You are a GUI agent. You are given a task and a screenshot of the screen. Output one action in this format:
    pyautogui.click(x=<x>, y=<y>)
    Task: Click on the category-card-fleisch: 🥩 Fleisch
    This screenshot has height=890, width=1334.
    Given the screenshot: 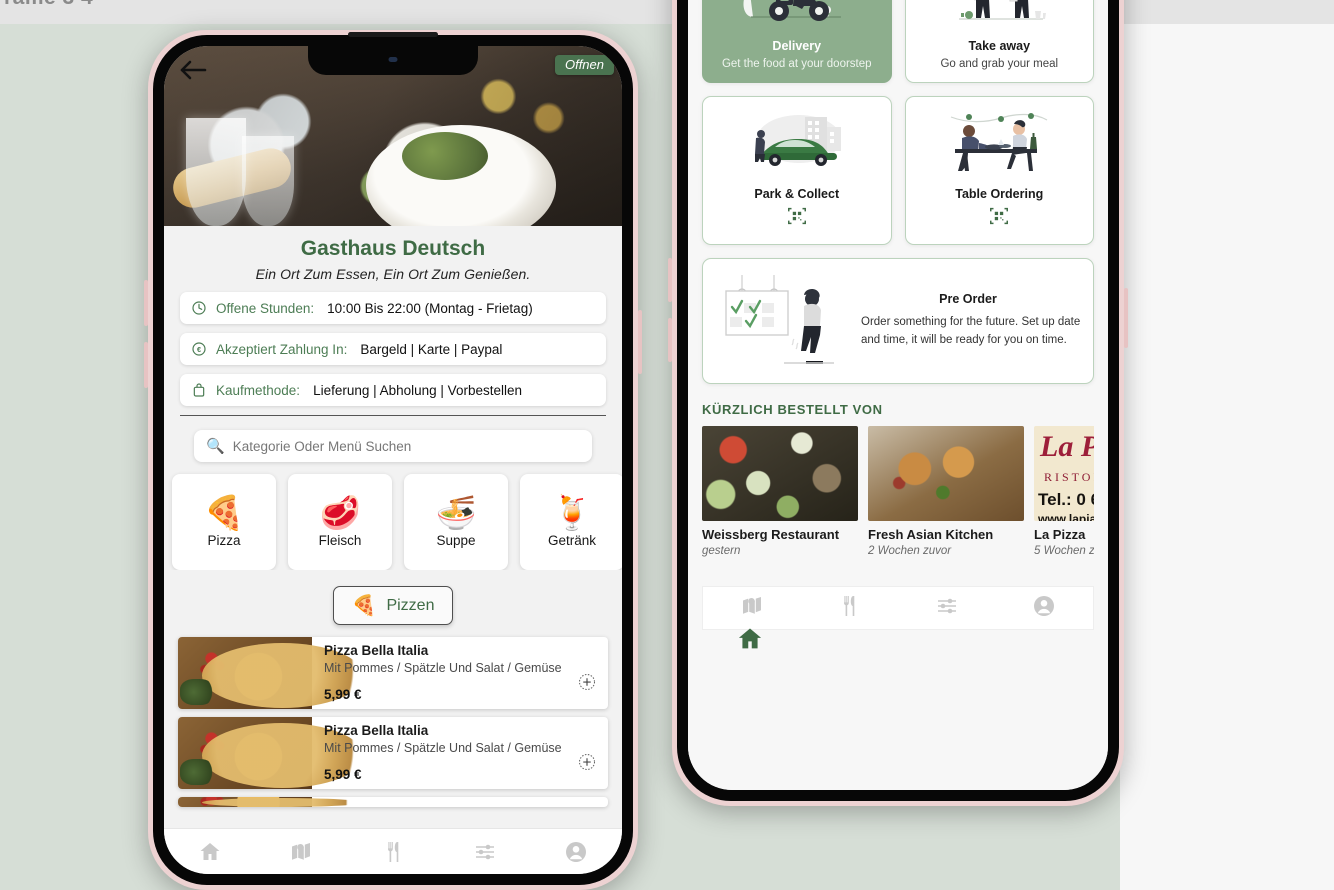 What is the action you would take?
    pyautogui.click(x=340, y=522)
    